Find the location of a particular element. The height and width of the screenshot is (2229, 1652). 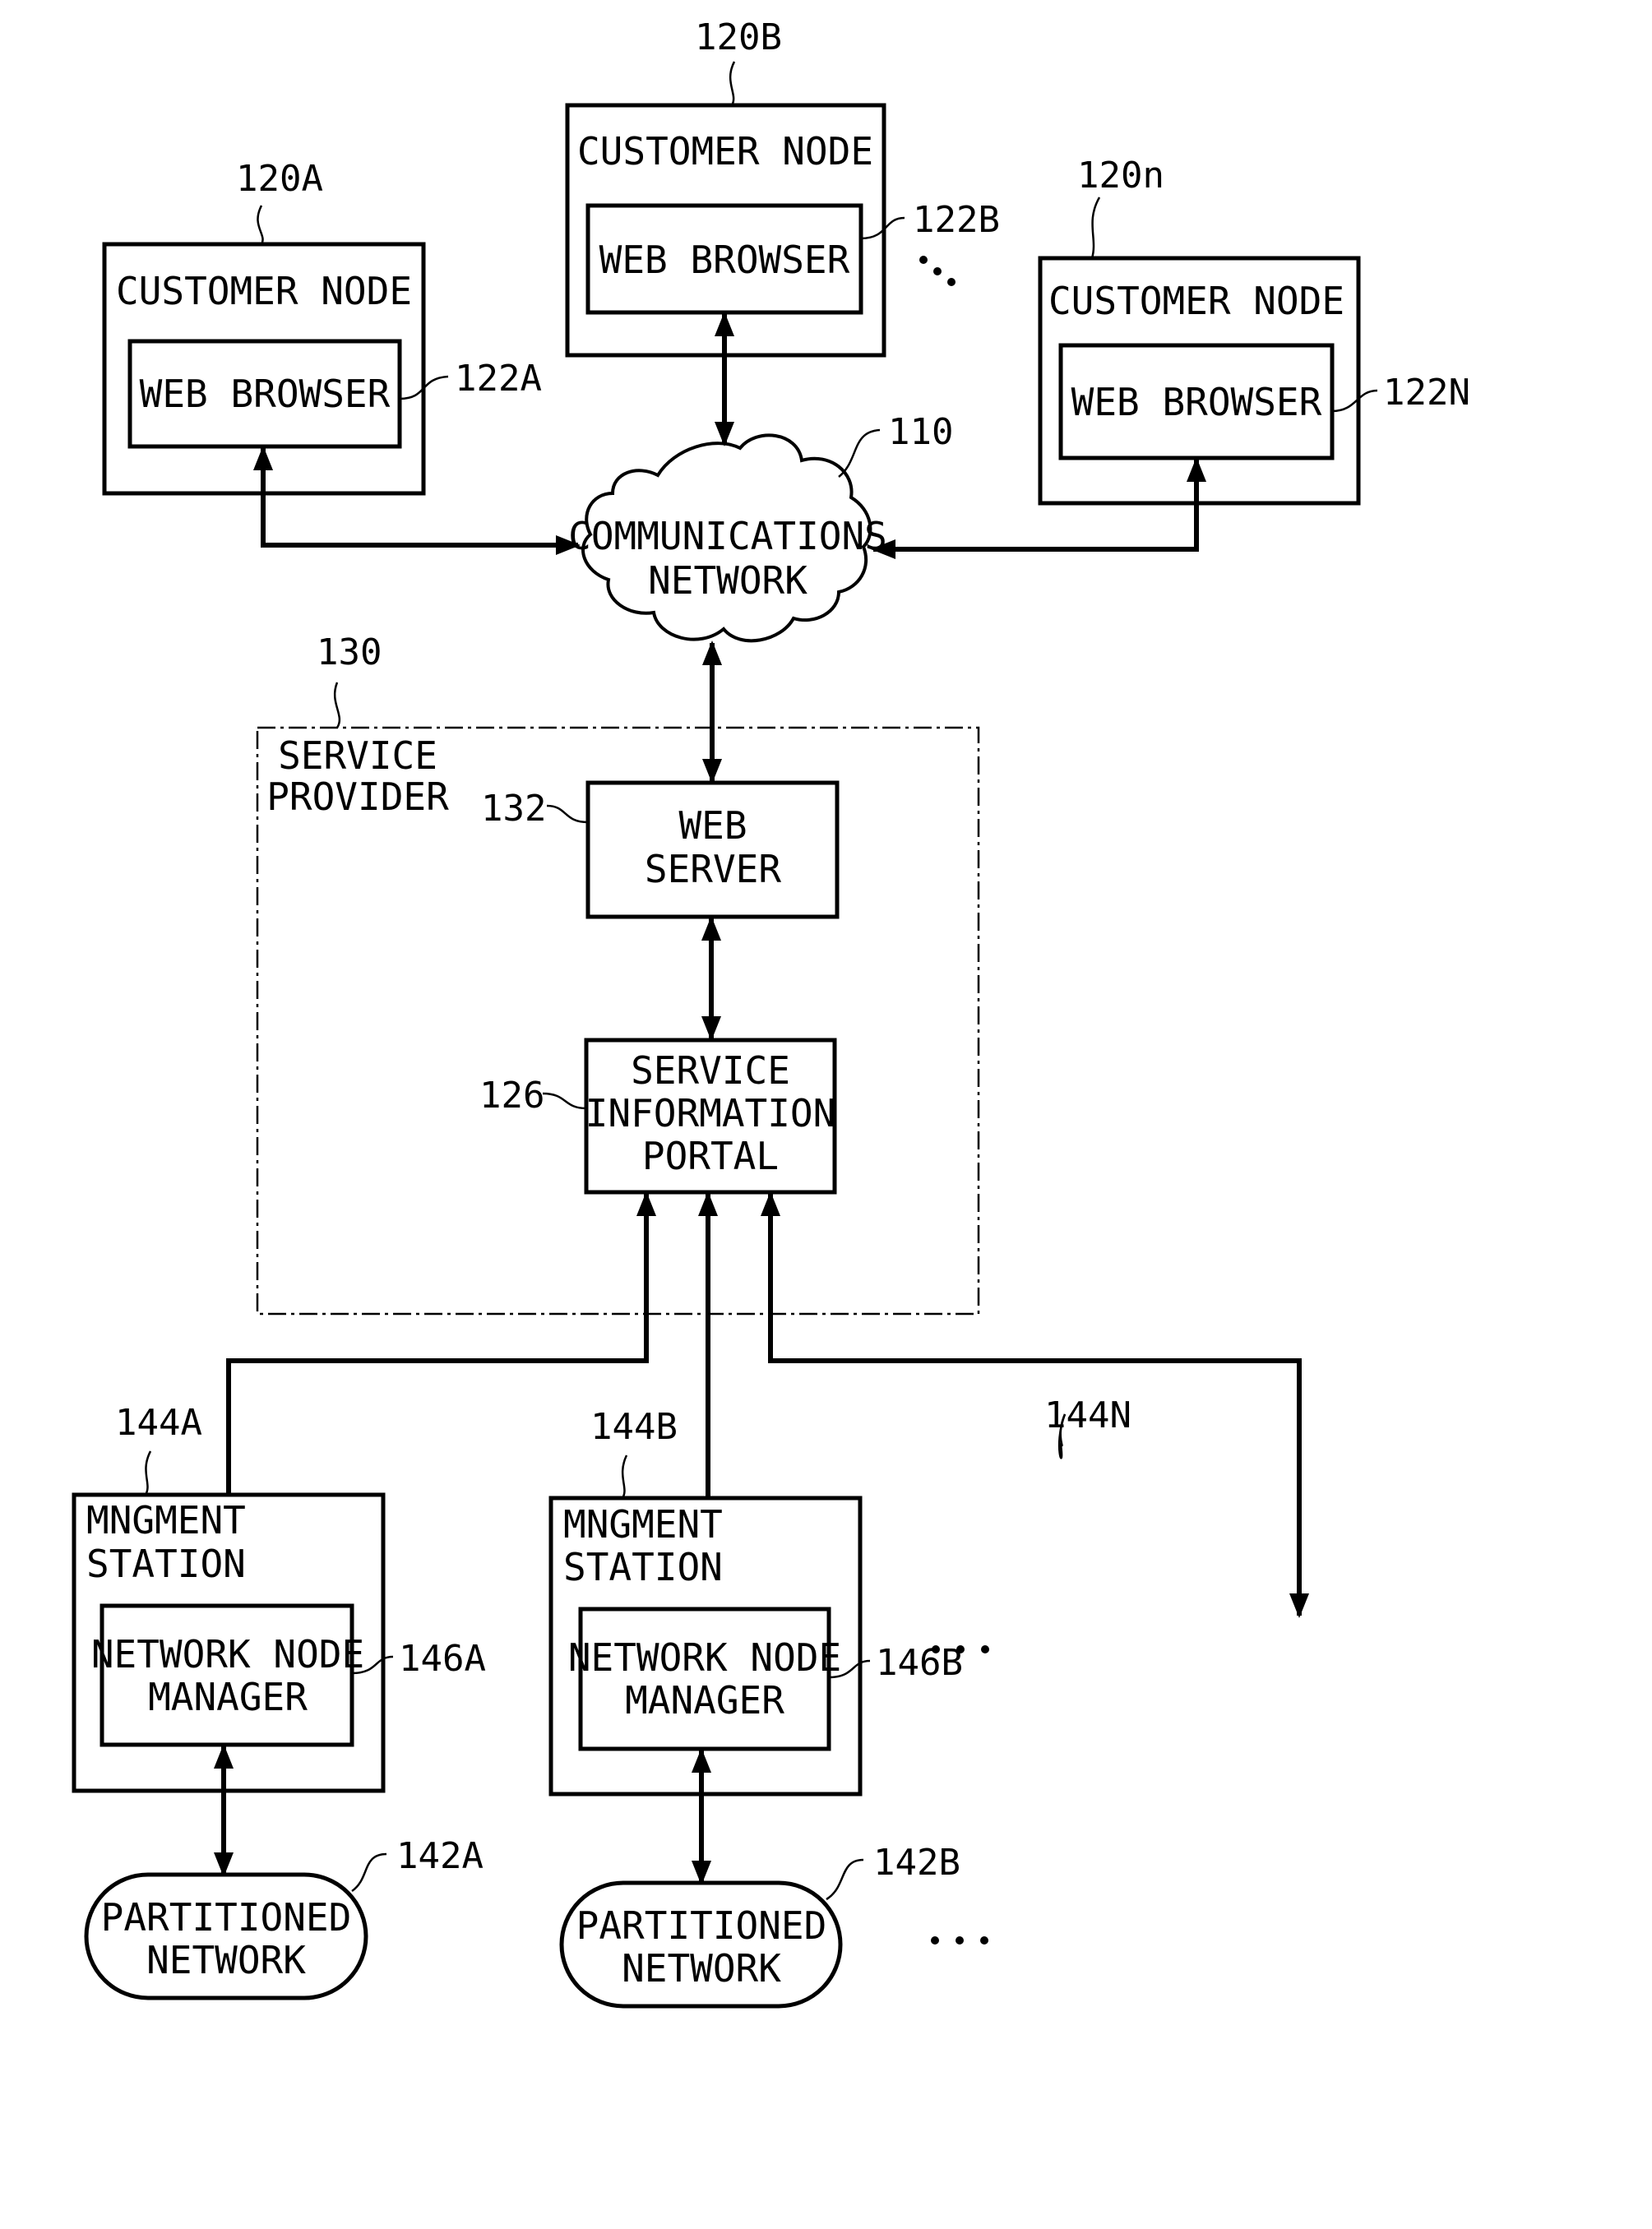

management-station-144n: 144N is located at coordinates (1088, 1427).